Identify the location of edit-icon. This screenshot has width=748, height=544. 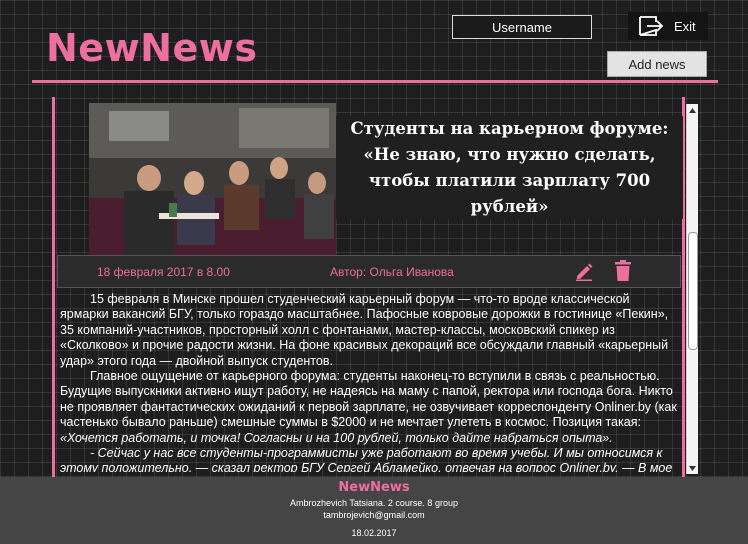
(584, 271).